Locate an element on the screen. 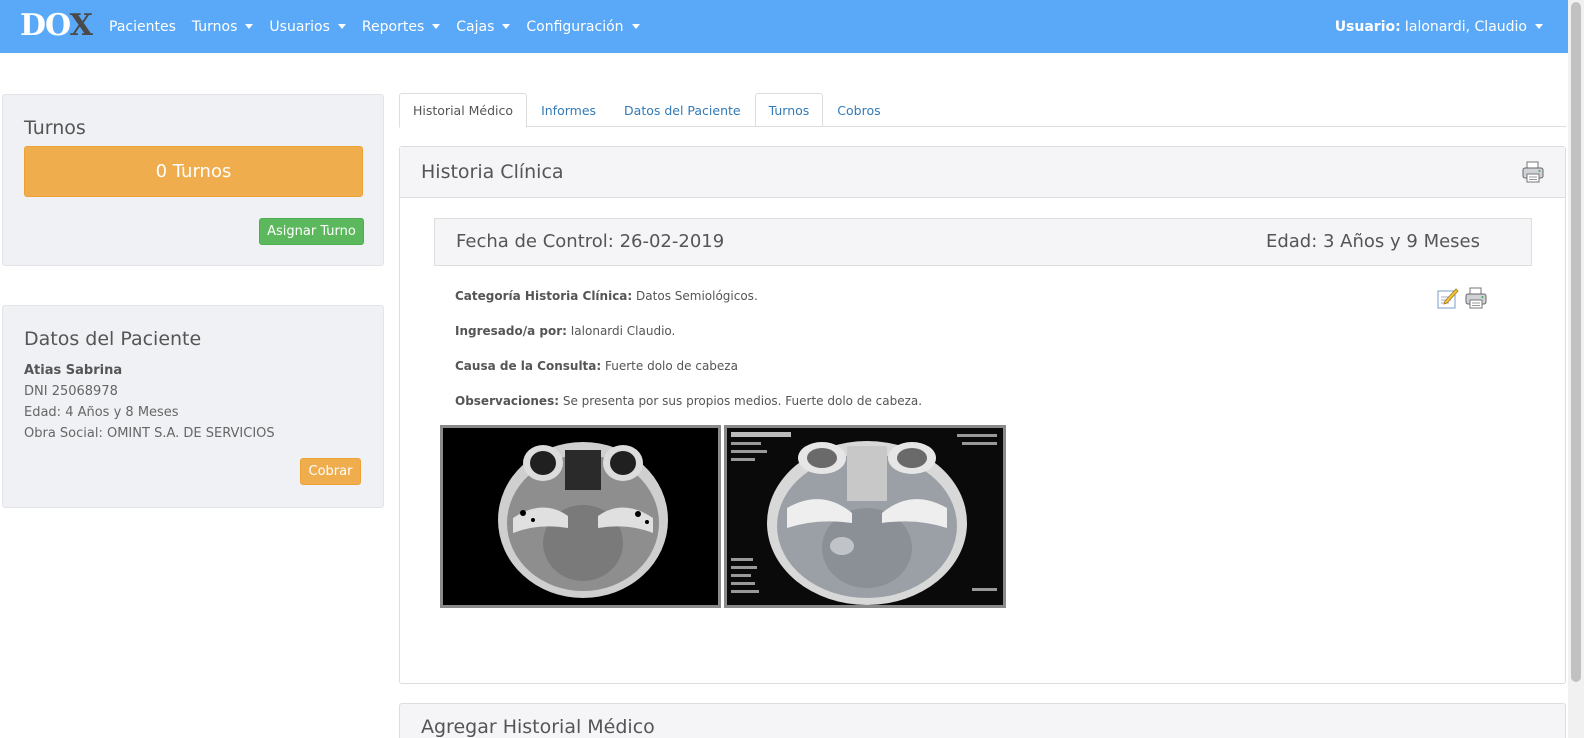 The height and width of the screenshot is (738, 1584). charge-button: Cobrar is located at coordinates (330, 471).